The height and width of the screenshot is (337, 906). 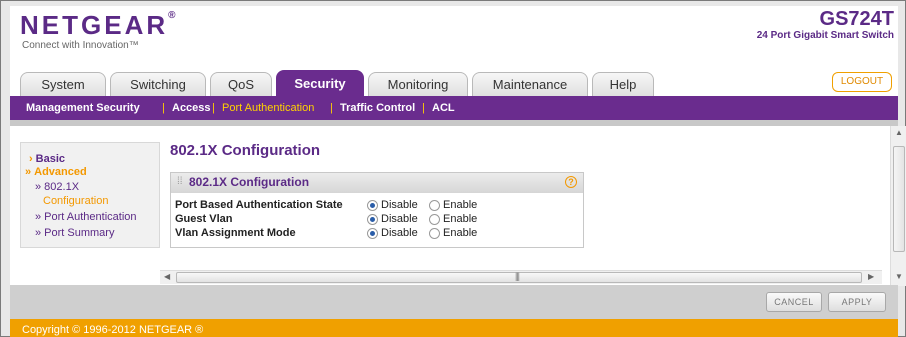 What do you see at coordinates (98, 25) in the screenshot?
I see `netgear-logo: NETGEAR®` at bounding box center [98, 25].